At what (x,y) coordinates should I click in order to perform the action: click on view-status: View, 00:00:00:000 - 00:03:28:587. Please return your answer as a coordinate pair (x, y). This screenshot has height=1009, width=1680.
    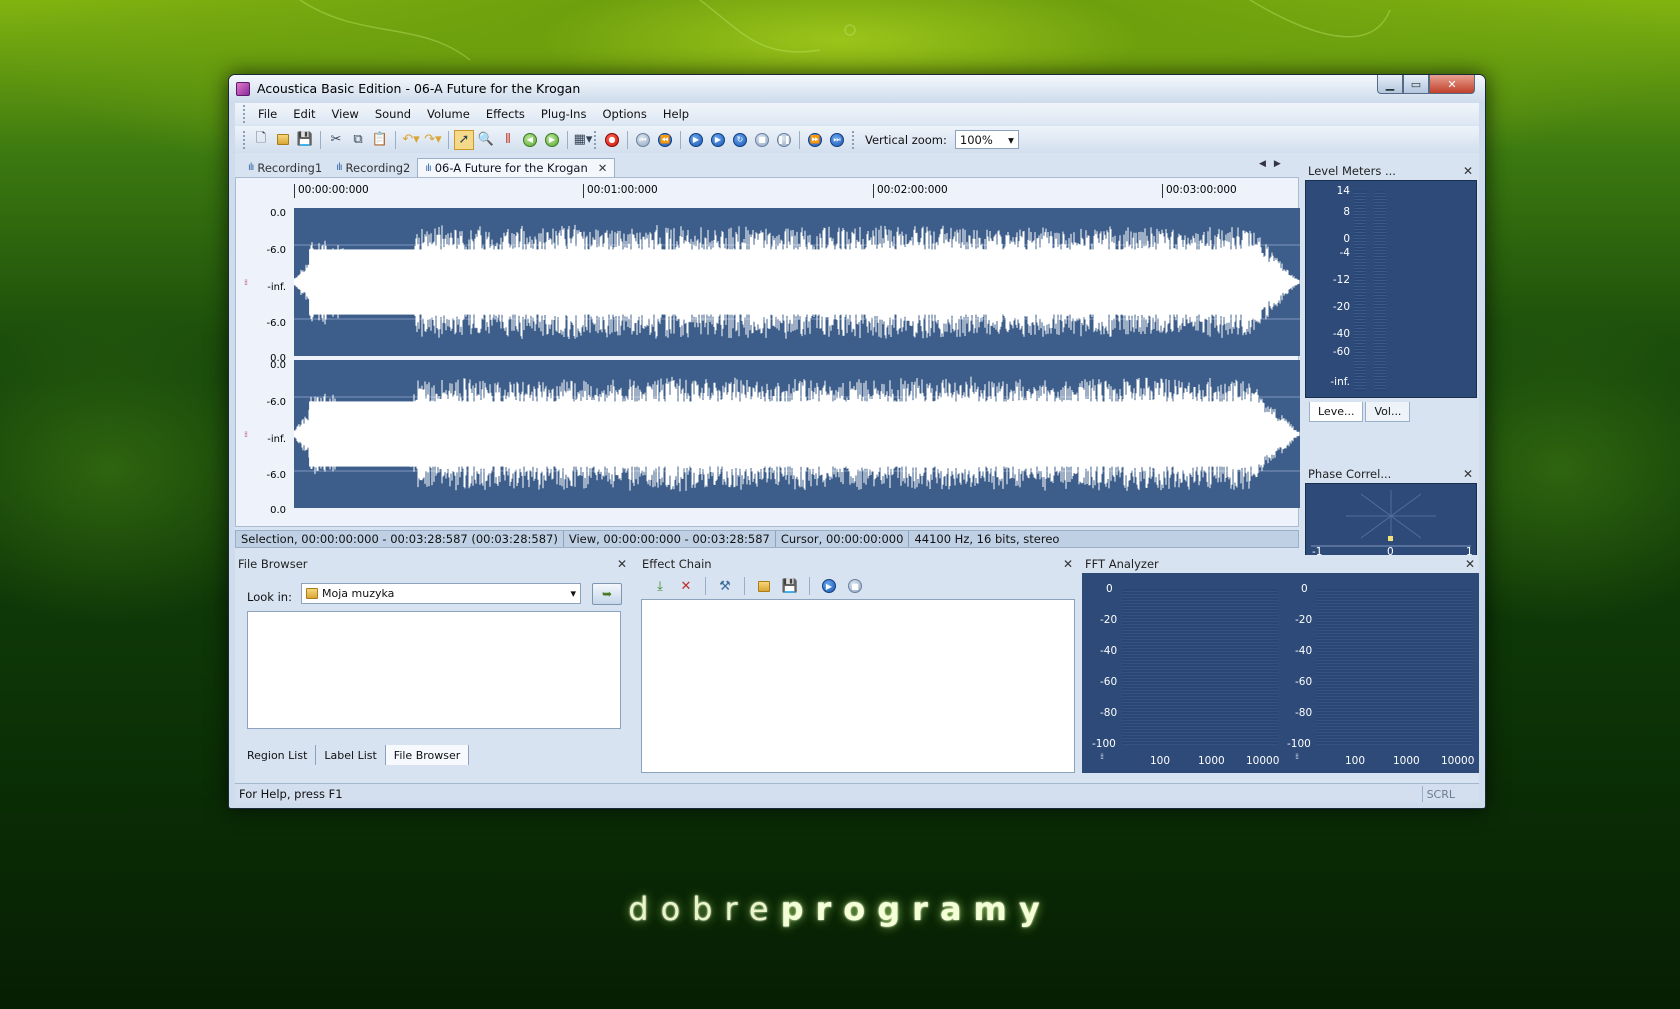
    Looking at the image, I should click on (670, 539).